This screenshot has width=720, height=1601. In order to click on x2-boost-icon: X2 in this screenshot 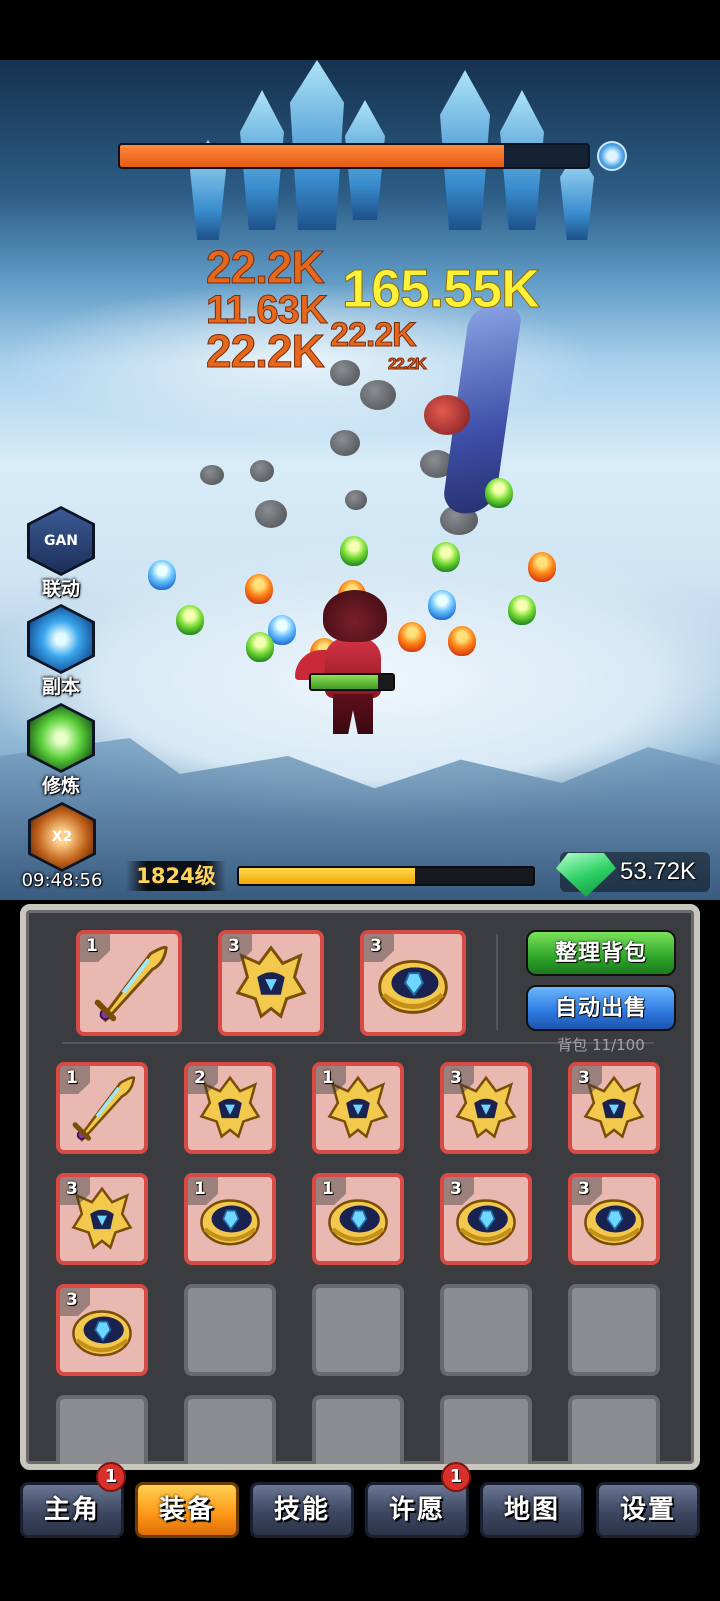, I will do `click(62, 837)`.